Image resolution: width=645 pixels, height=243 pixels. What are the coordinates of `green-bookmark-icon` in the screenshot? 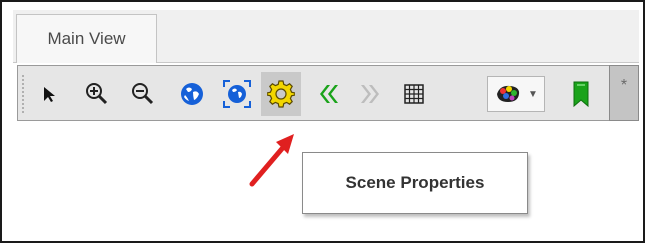 It's located at (581, 94).